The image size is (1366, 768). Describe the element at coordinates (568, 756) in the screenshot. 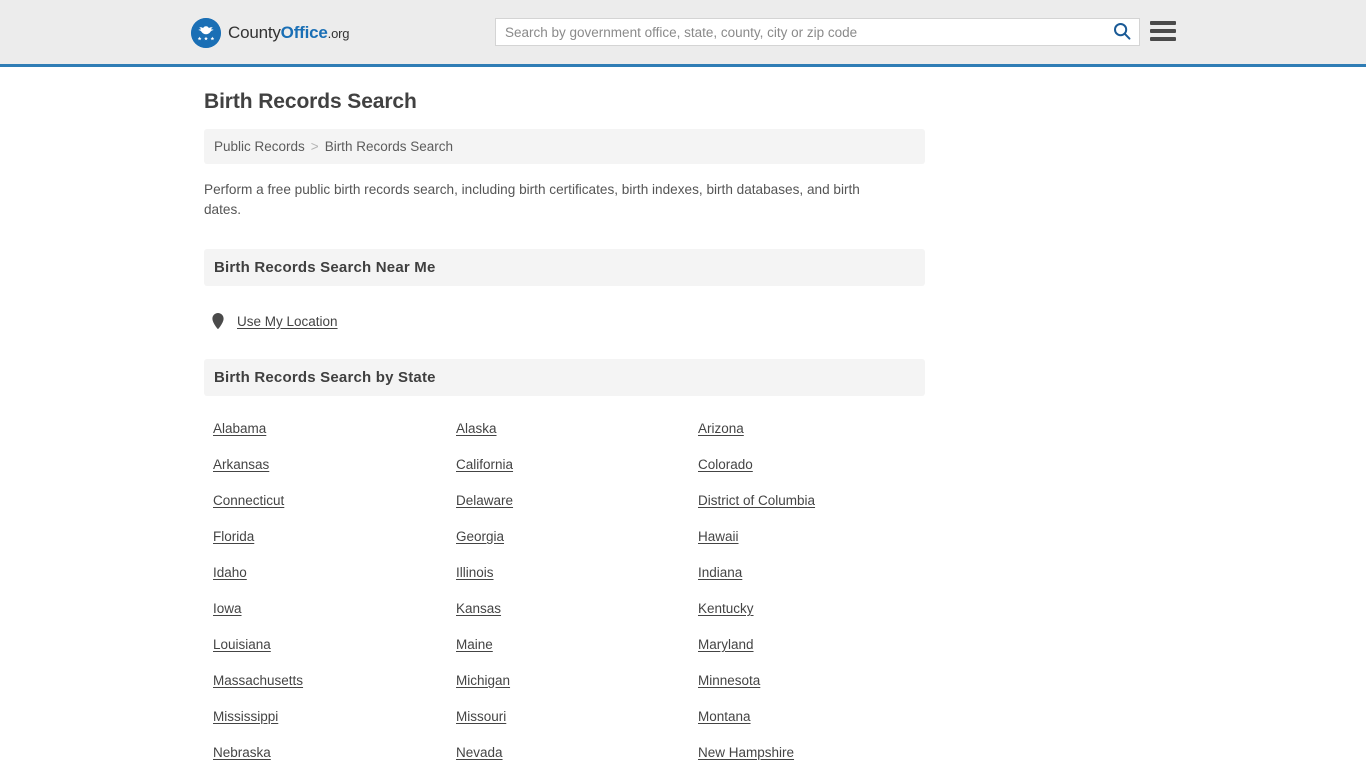

I see `state-link-cell: Nevada` at that location.